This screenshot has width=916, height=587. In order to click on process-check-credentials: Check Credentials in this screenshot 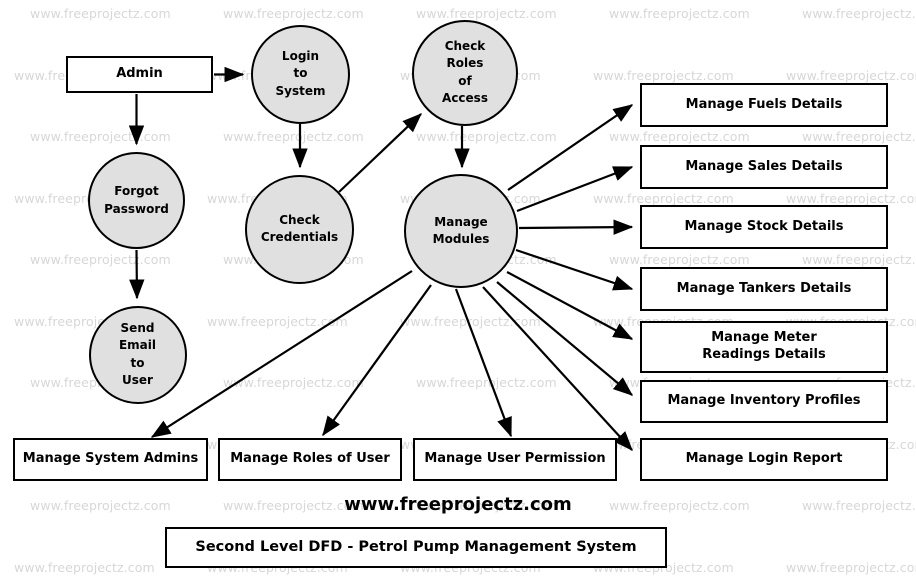, I will do `click(299, 229)`.